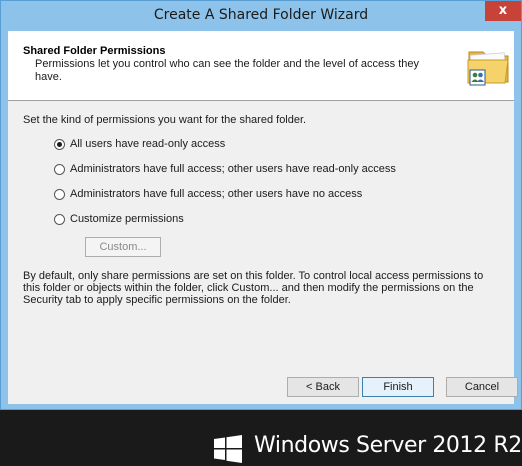 The width and height of the screenshot is (522, 466). Describe the element at coordinates (503, 11) in the screenshot. I see `close-button: x` at that location.